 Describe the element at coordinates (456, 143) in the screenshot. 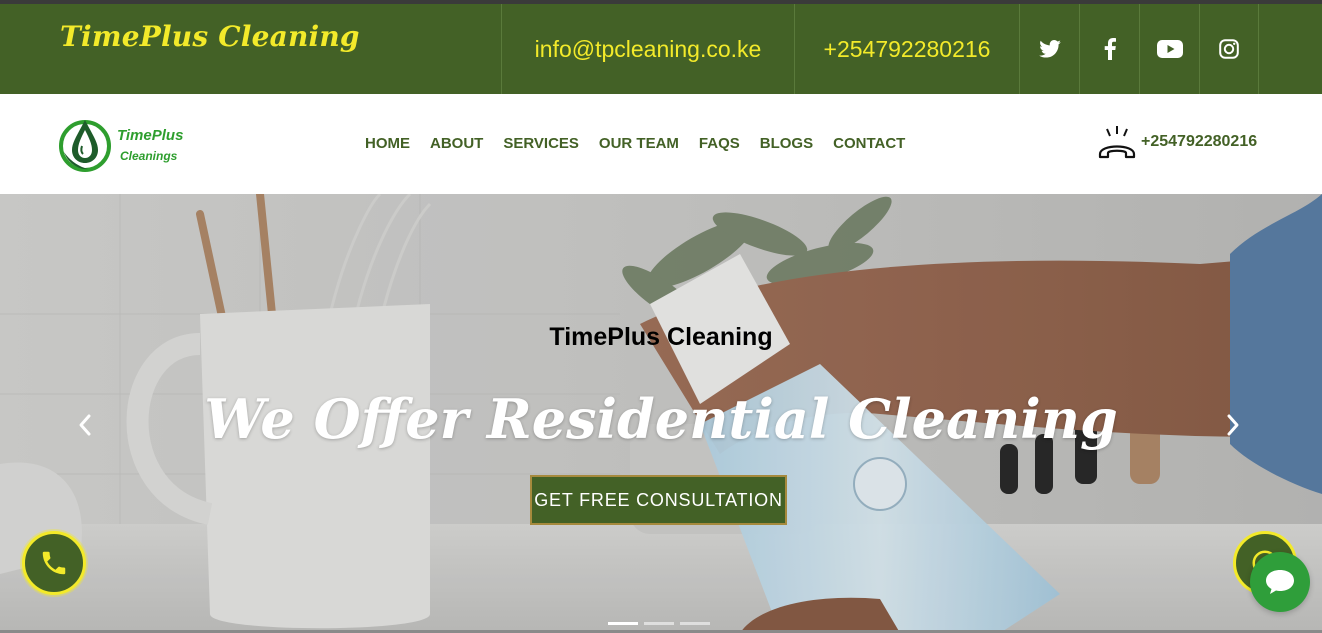

I see `nav-item-about: ABOUT` at that location.